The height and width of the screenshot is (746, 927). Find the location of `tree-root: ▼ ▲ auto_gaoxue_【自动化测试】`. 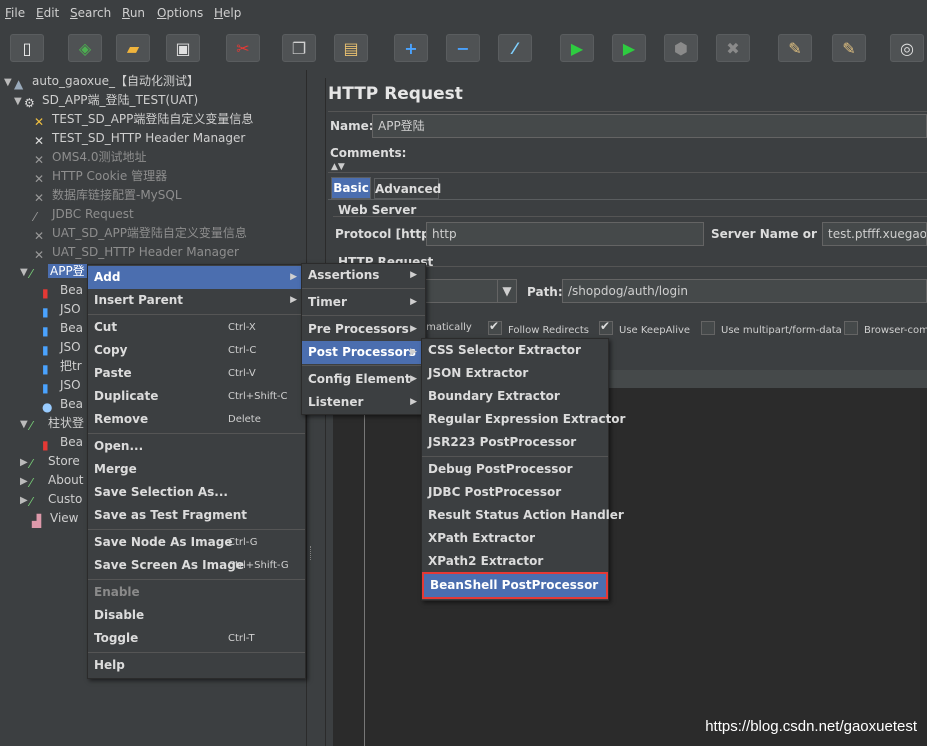

tree-root: ▼ ▲ auto_gaoxue_【自动化测试】 is located at coordinates (101, 82).